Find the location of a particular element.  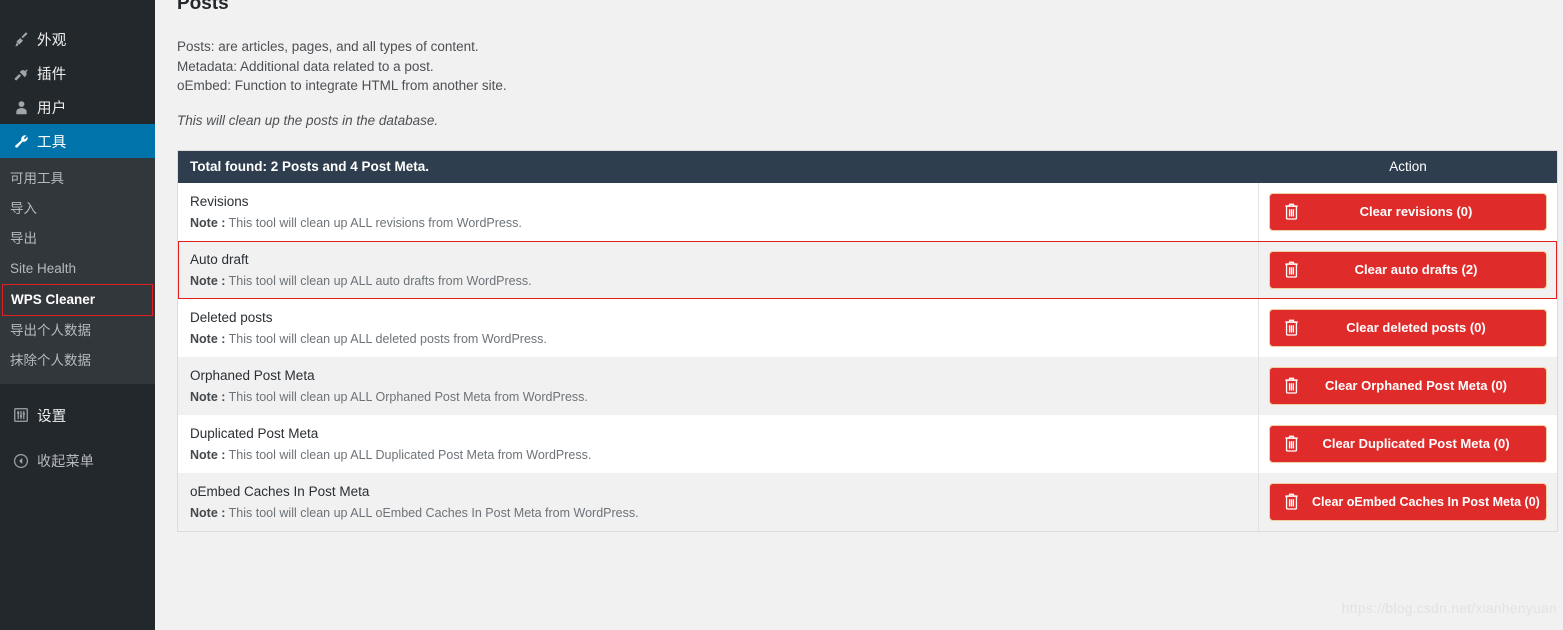

sidebar-item-plugins: 插件 is located at coordinates (77, 73).